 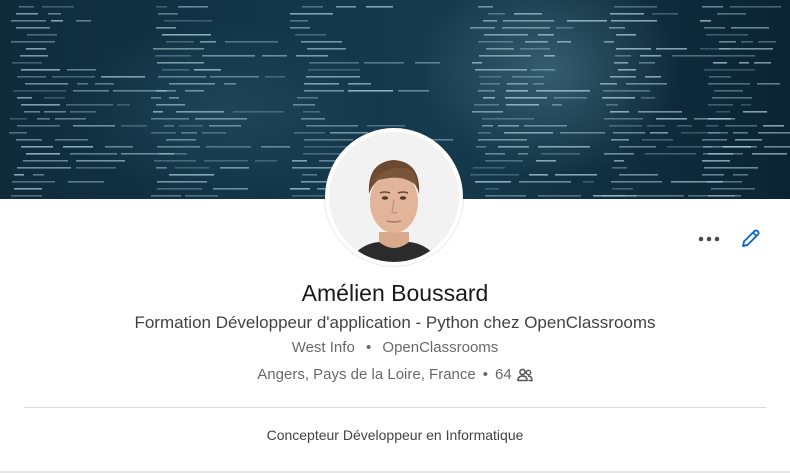 What do you see at coordinates (503, 374) in the screenshot?
I see `connections-count: 64` at bounding box center [503, 374].